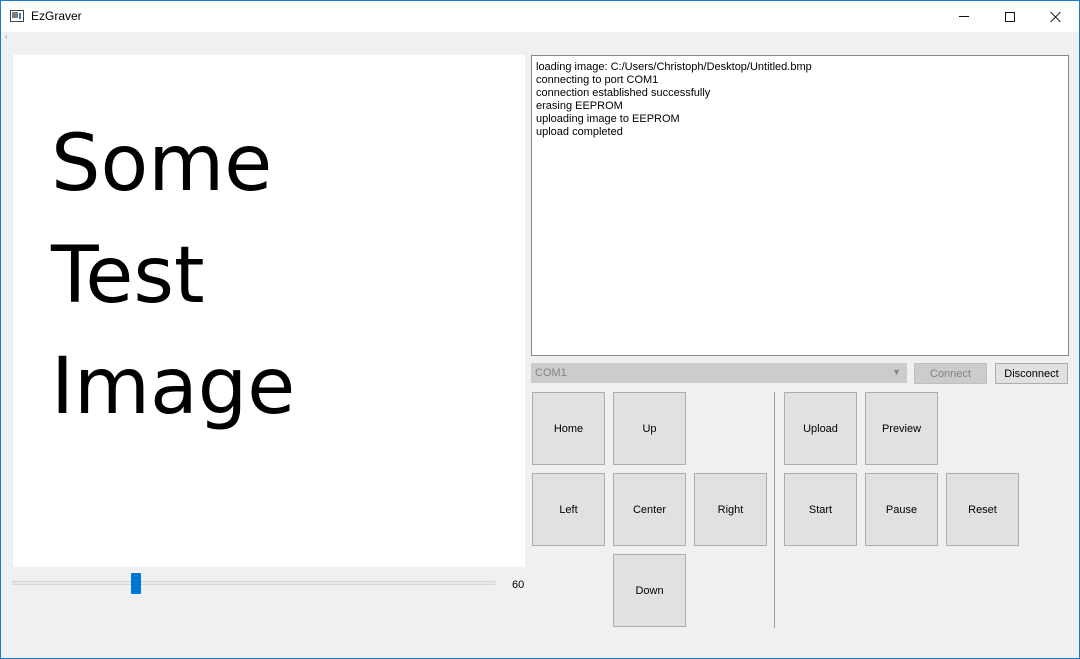  I want to click on preview-button: Preview, so click(901, 428).